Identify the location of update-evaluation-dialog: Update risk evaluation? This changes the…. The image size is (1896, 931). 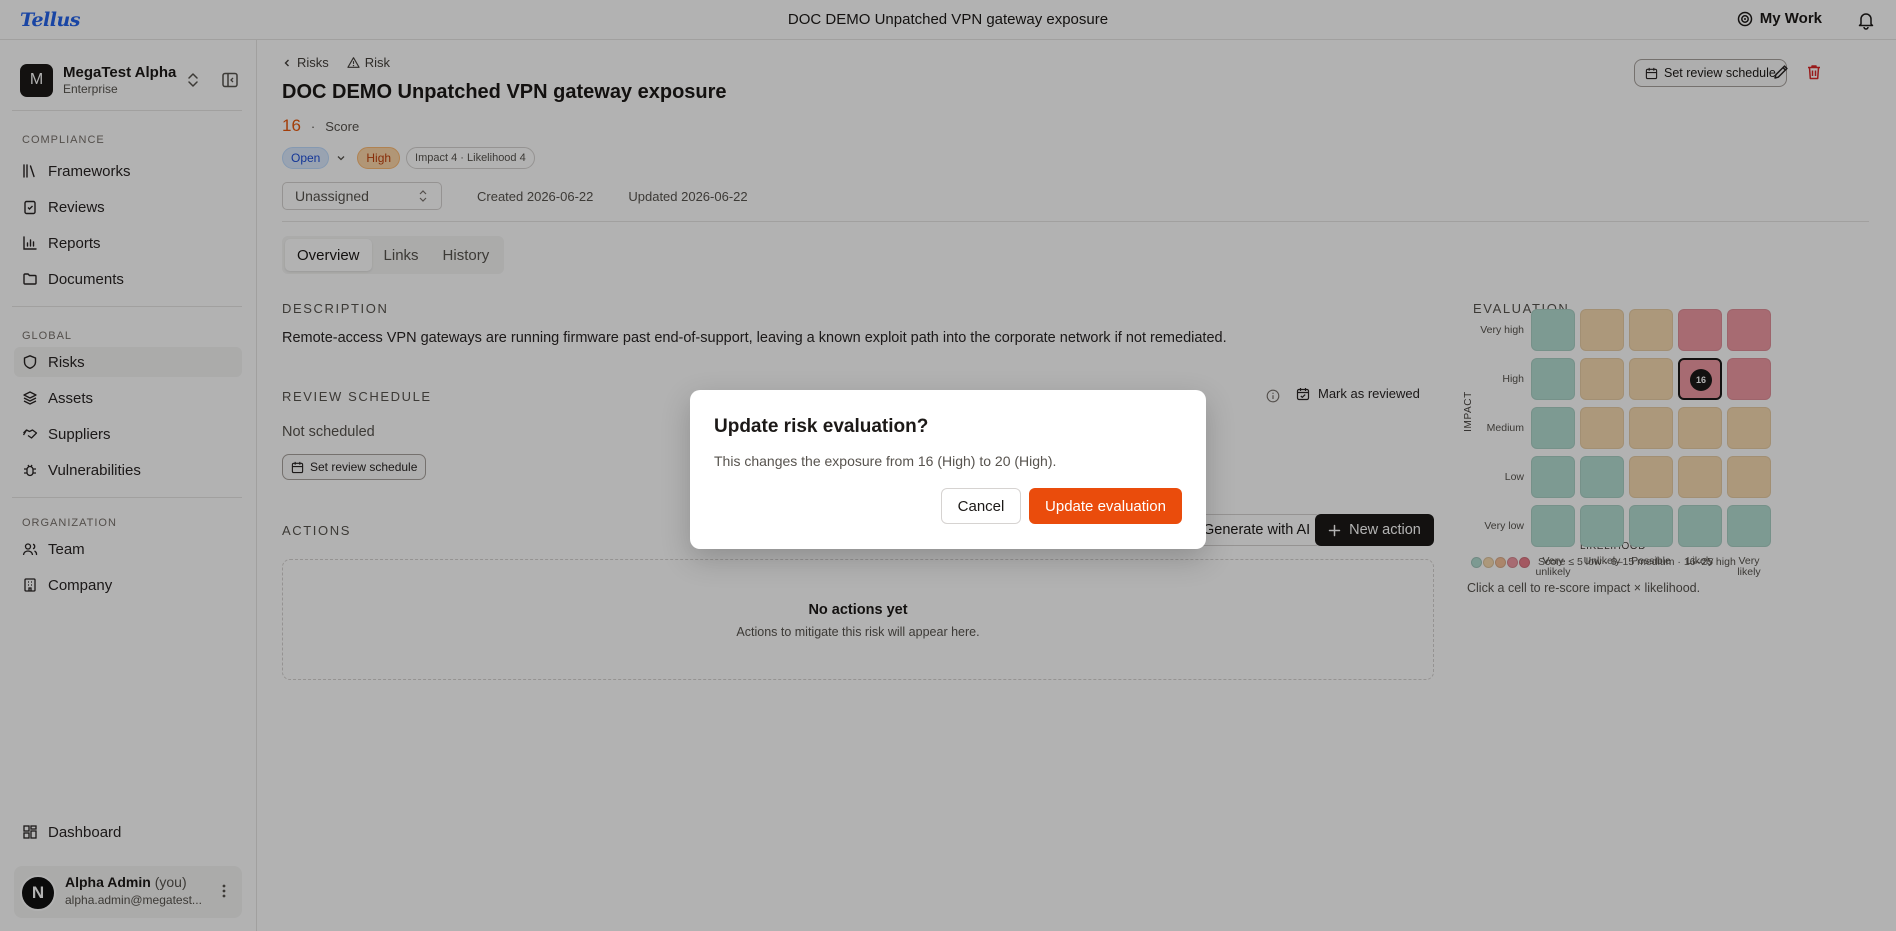
(948, 469).